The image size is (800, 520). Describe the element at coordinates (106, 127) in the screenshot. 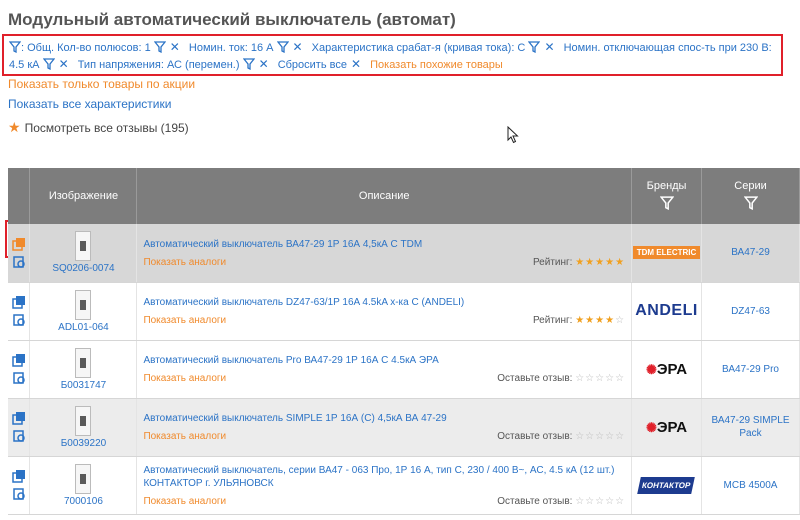

I see `all-reviews-label: Посмотреть все отзывы (195)` at that location.